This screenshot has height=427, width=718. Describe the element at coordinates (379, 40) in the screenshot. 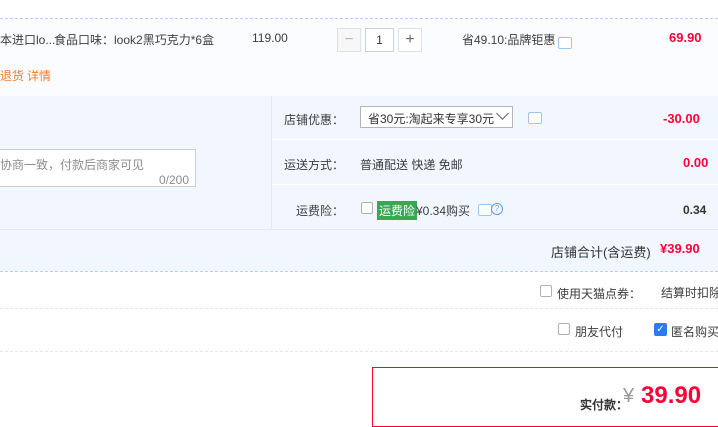

I see `quantity-input: 1` at that location.